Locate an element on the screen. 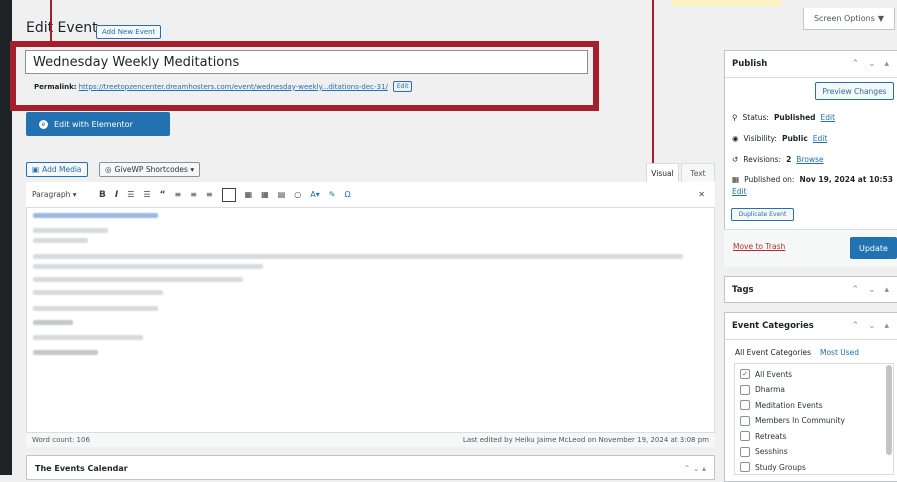 Image resolution: width=897 pixels, height=482 pixels. tab-all-categories: All Event Categories is located at coordinates (773, 352).